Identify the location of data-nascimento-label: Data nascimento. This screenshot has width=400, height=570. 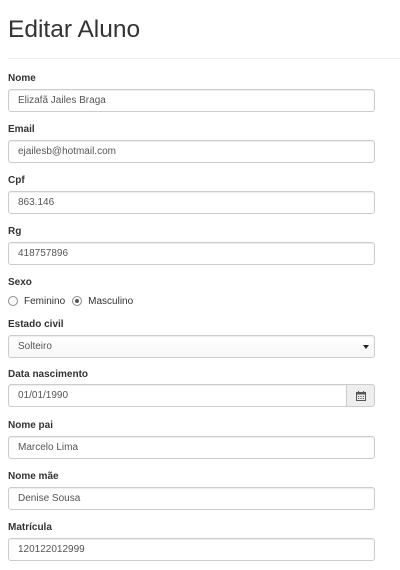
(48, 374).